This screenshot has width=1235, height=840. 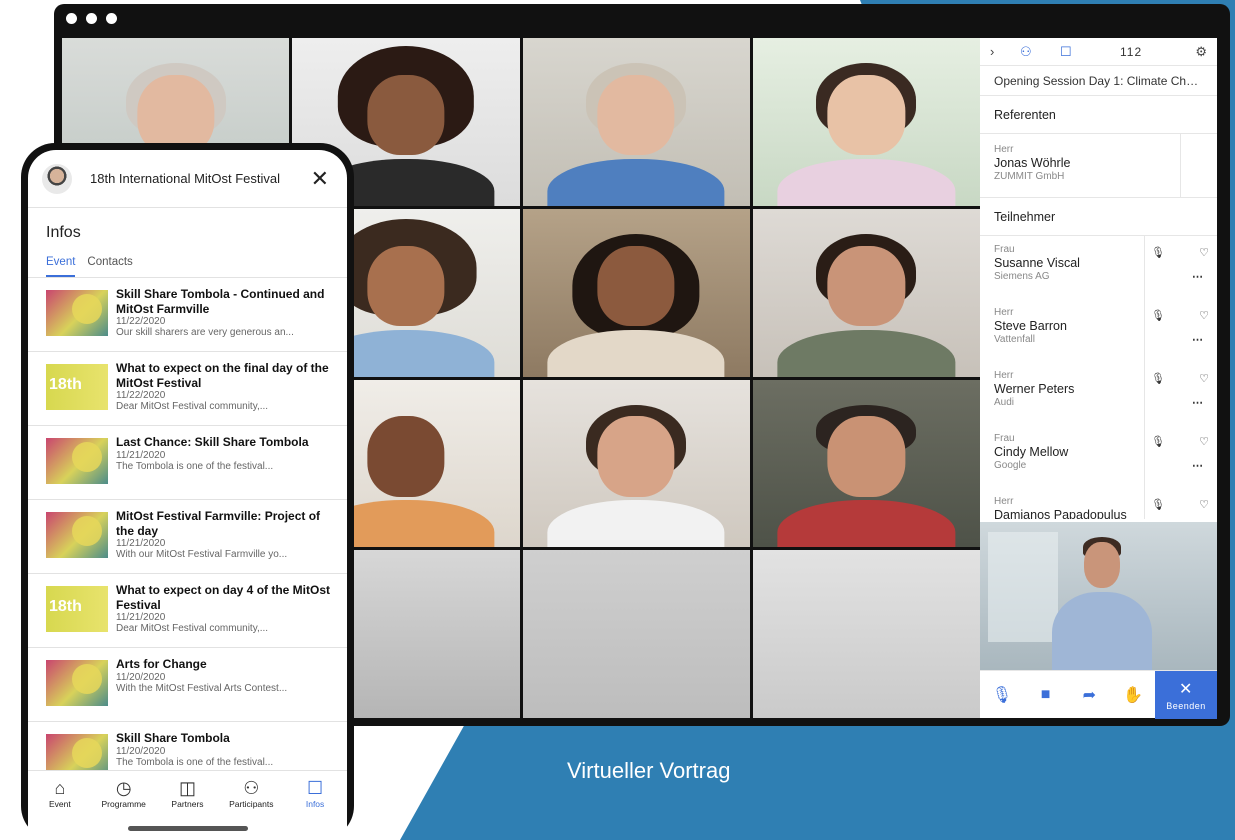 I want to click on phone-header: 18th International MitOst Festival ✕, so click(x=187, y=179).